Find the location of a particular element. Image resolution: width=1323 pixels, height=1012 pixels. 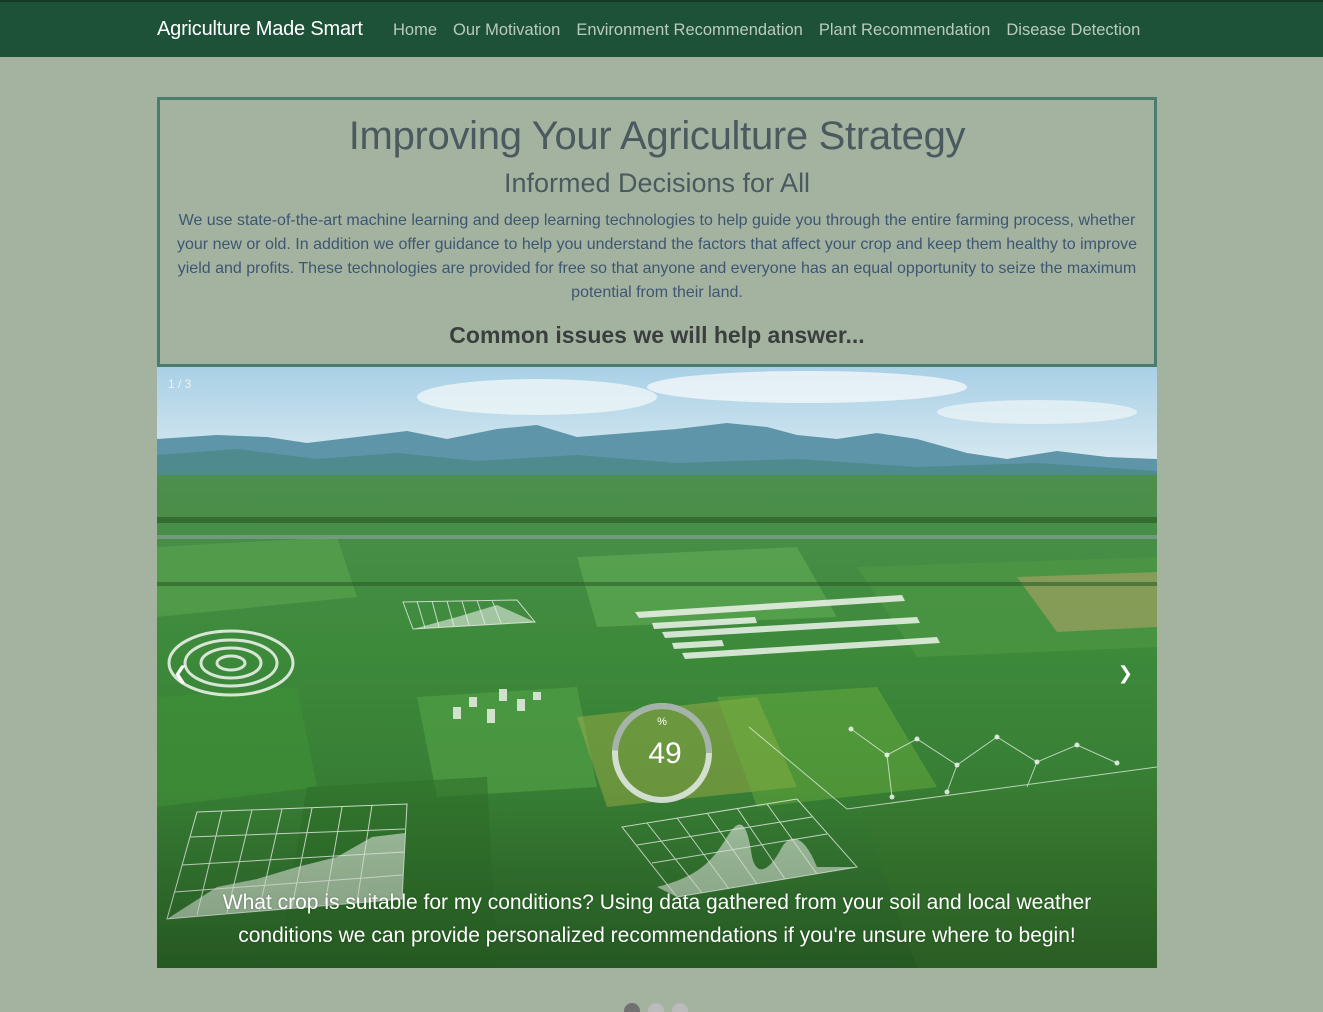

slide-prev-icon: ❮ is located at coordinates (180, 673).